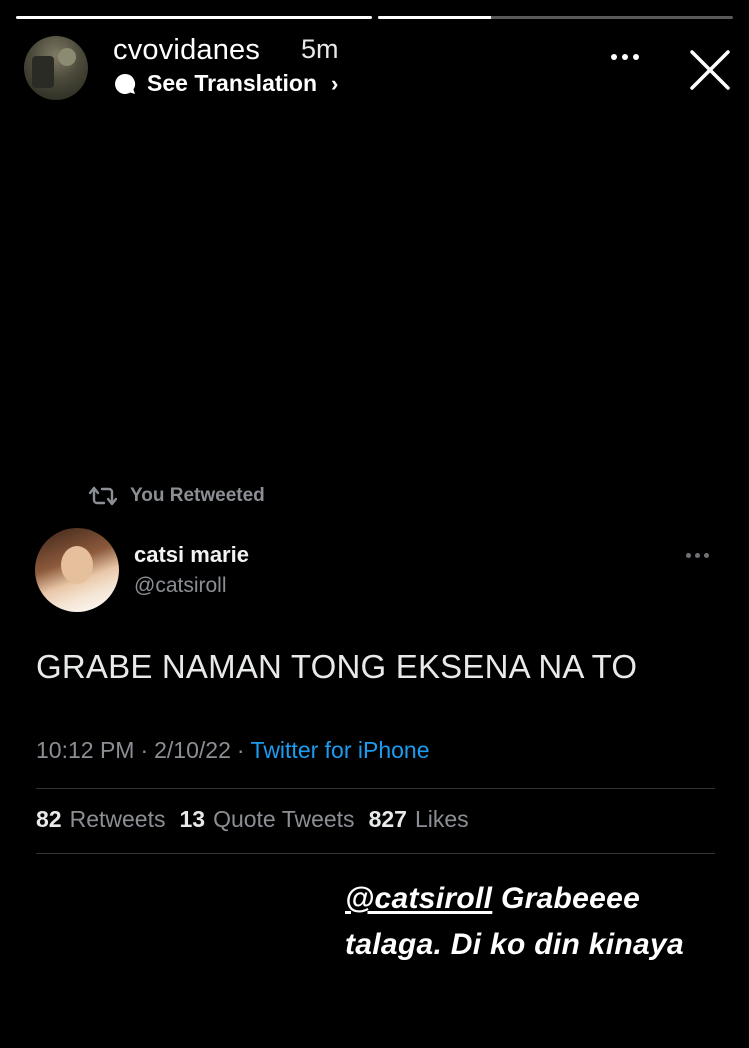 This screenshot has height=1048, width=749. What do you see at coordinates (191, 555) in the screenshot?
I see `tweet-author-name: catsi marie` at bounding box center [191, 555].